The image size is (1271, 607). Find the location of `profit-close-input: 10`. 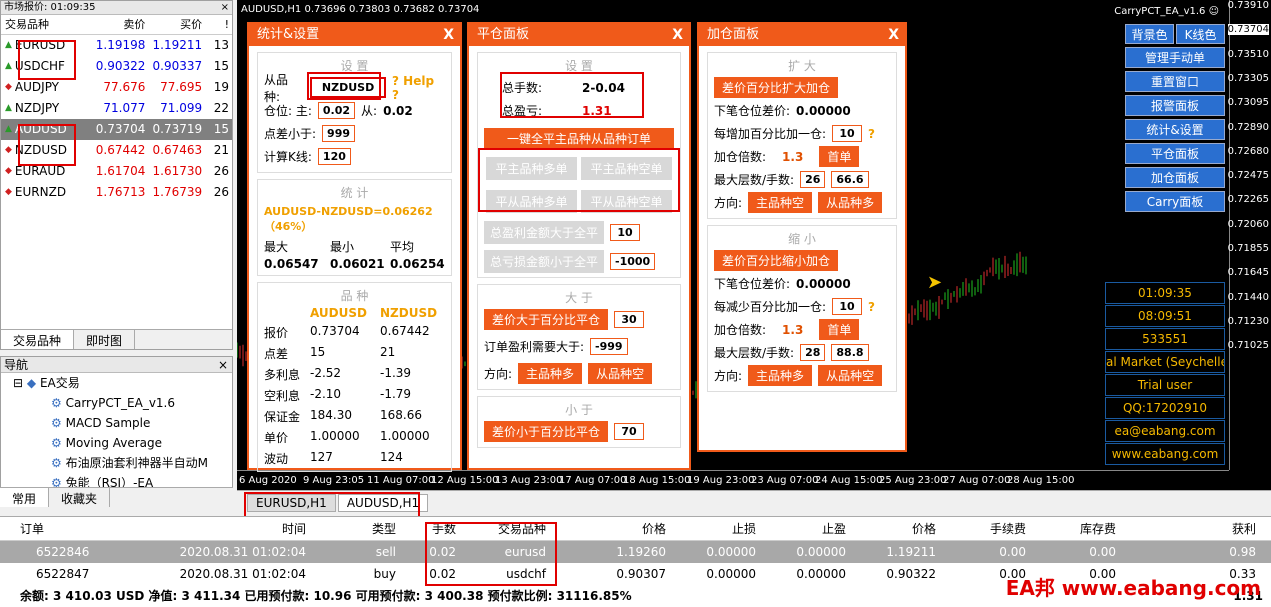

profit-close-input: 10 is located at coordinates (625, 232).